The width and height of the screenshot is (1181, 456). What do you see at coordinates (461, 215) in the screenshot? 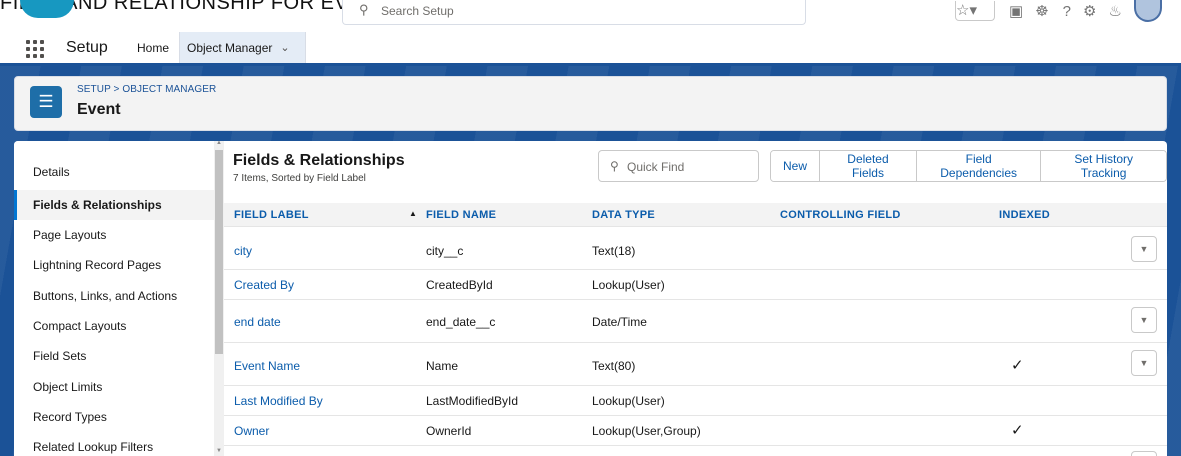
I see `column-header-field-name: FIELD NAME` at bounding box center [461, 215].